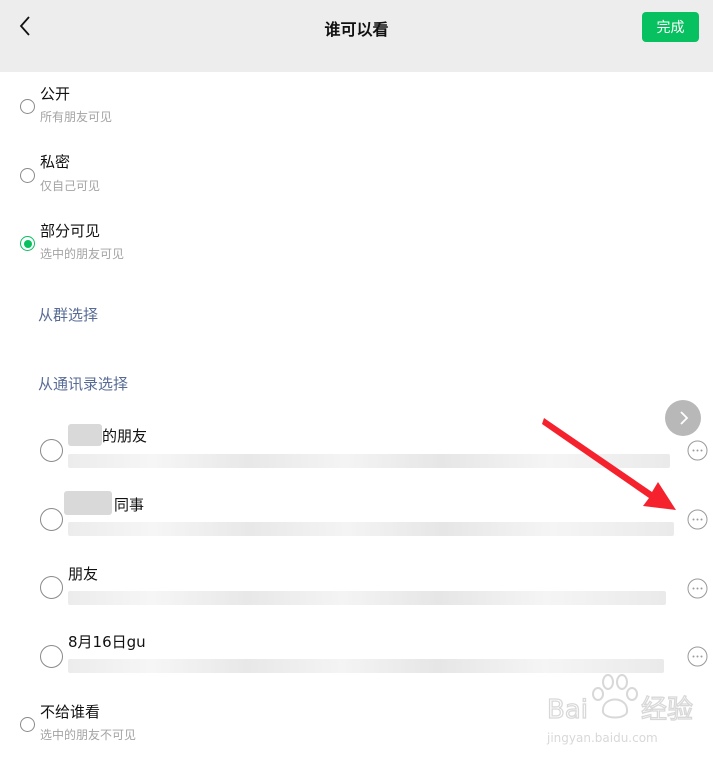  What do you see at coordinates (83, 383) in the screenshot?
I see `select-from-contacts-link: 从通讯录选择` at bounding box center [83, 383].